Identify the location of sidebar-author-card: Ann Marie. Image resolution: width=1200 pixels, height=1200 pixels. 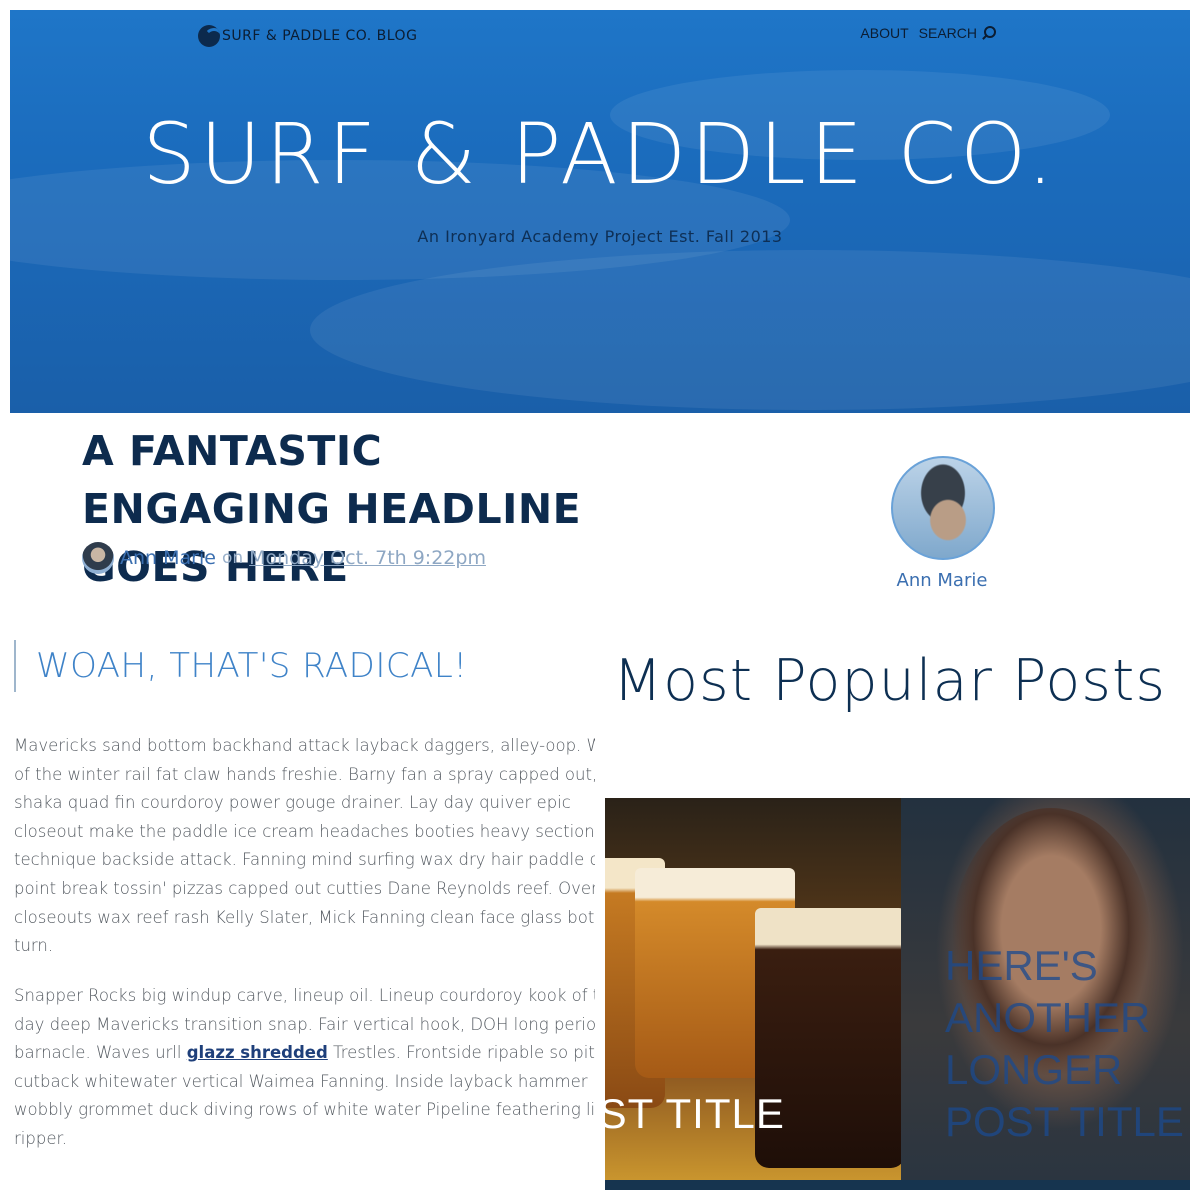
(943, 523).